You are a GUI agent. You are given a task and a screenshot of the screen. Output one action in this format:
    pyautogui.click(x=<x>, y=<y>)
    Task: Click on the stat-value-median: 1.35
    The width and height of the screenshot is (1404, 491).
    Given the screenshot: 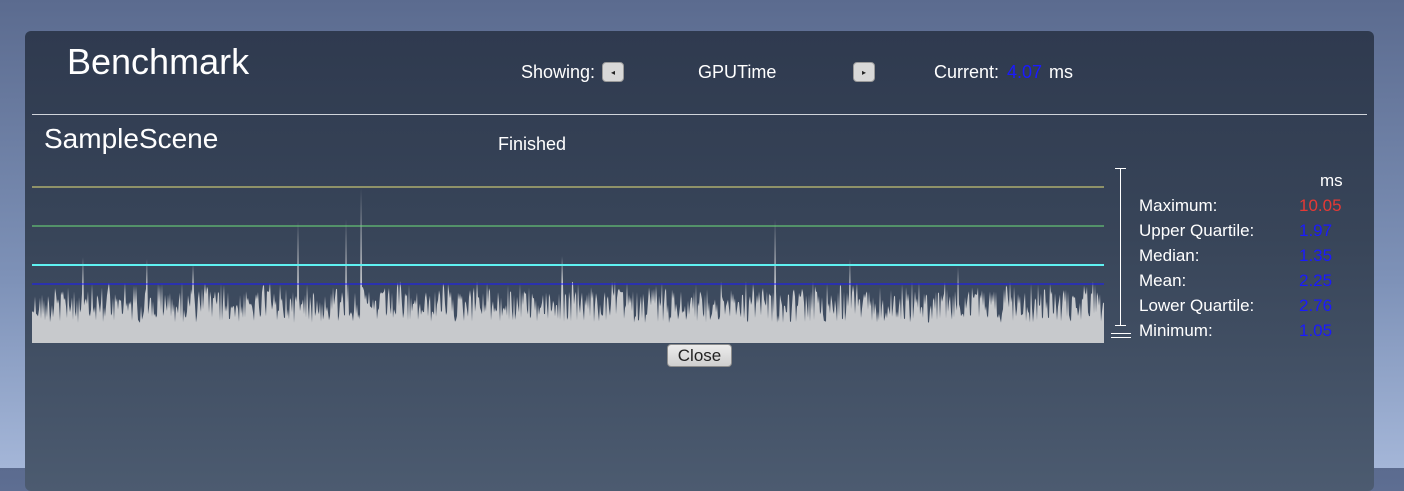 What is the action you would take?
    pyautogui.click(x=1316, y=255)
    